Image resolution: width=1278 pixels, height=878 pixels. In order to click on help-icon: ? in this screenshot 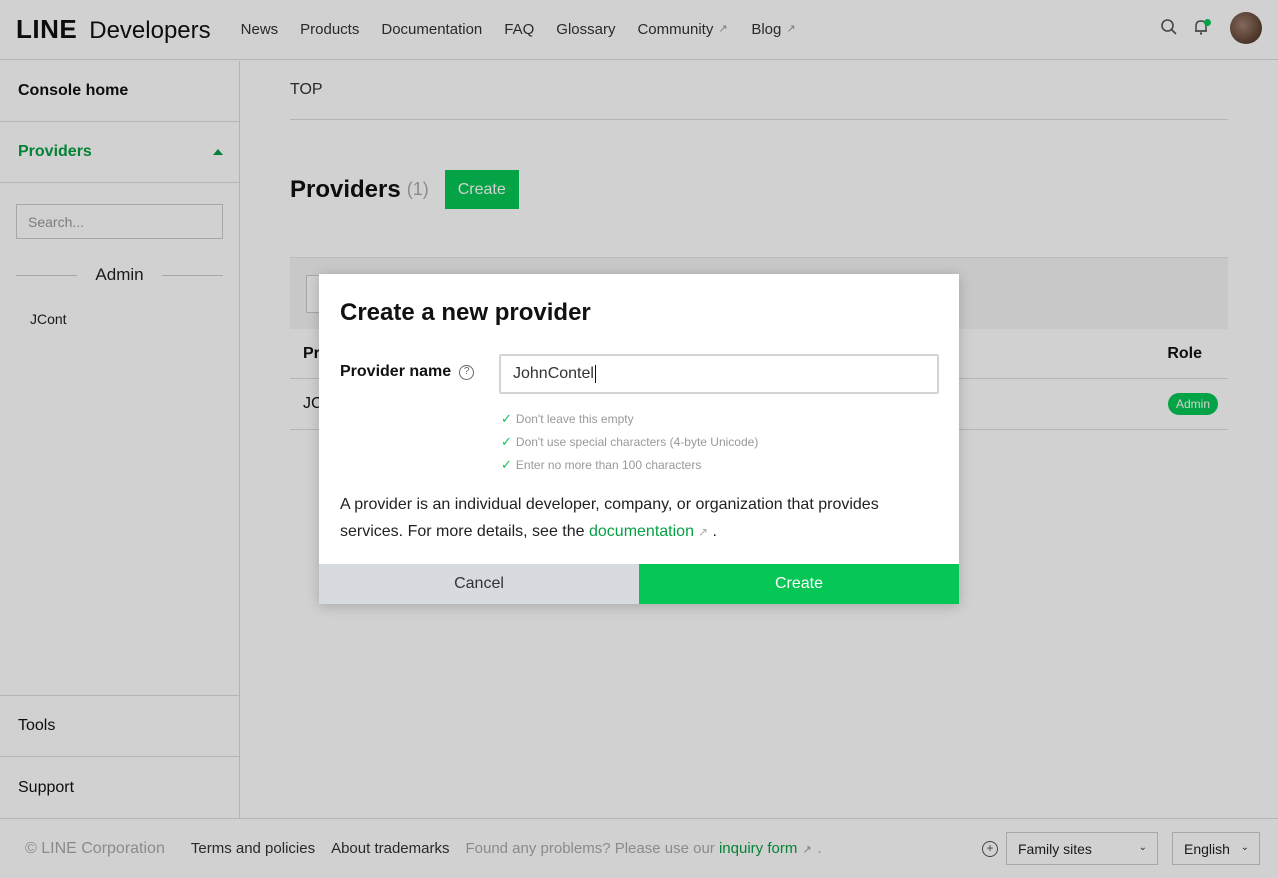, I will do `click(467, 372)`.